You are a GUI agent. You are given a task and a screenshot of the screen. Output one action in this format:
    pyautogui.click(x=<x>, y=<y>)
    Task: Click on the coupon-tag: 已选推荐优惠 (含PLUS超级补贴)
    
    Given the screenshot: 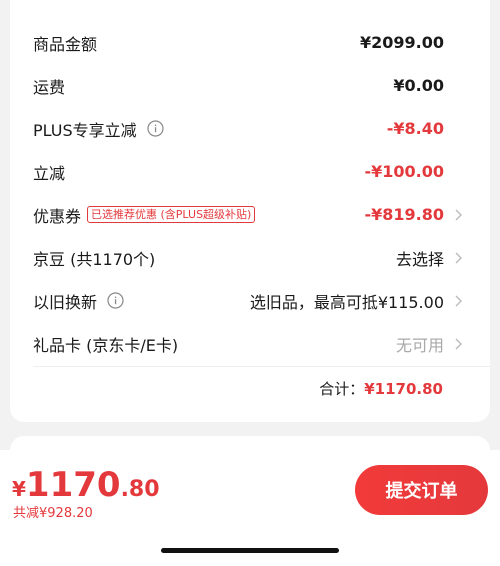 What is the action you would take?
    pyautogui.click(x=171, y=214)
    